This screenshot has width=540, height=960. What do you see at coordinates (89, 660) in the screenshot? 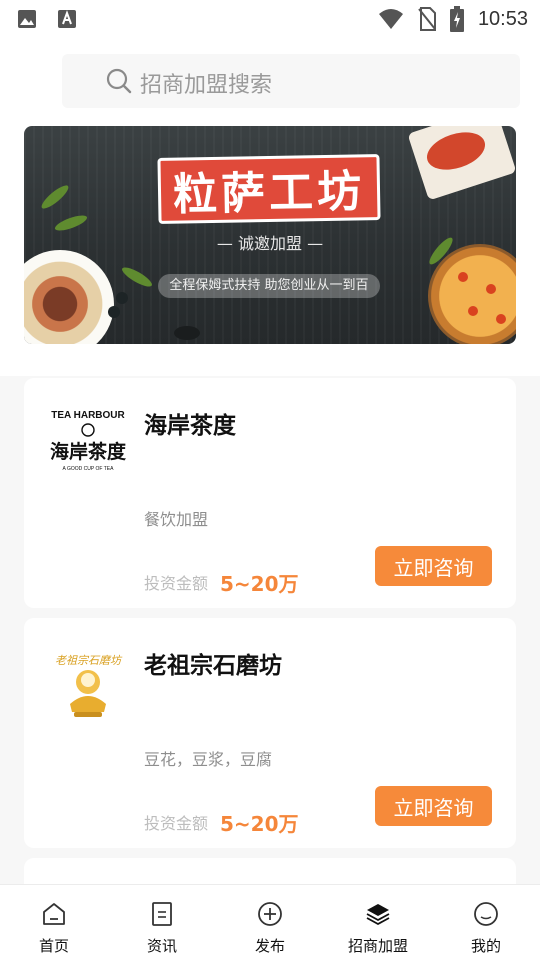
I see `svg-text: 老祖宗石磨坊` at bounding box center [89, 660].